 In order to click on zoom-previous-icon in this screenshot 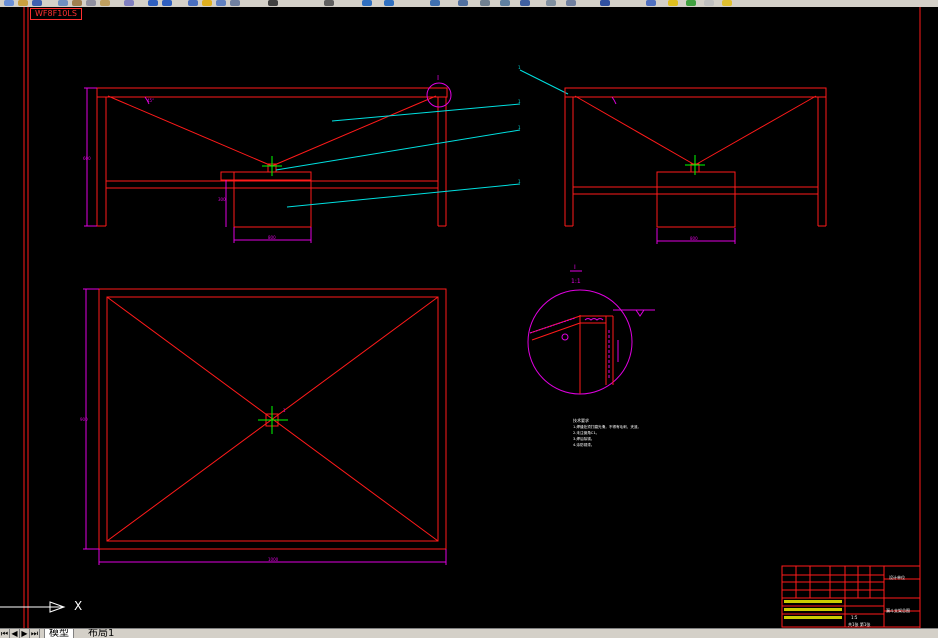, I will do `click(235, 3)`.